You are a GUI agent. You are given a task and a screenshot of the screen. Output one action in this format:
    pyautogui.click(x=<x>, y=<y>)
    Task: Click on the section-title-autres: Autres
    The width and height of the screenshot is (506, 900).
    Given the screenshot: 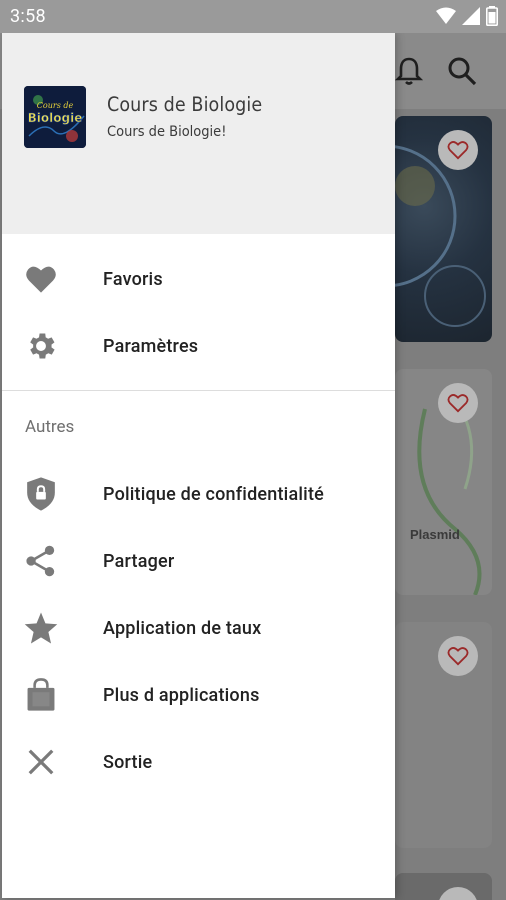 What is the action you would take?
    pyautogui.click(x=50, y=427)
    